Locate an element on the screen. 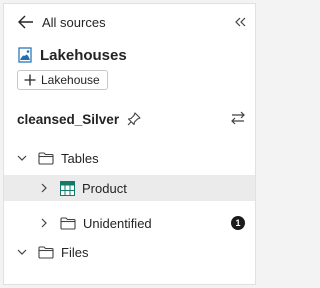 The width and height of the screenshot is (320, 288). unidentified-label: Unidentified is located at coordinates (117, 223).